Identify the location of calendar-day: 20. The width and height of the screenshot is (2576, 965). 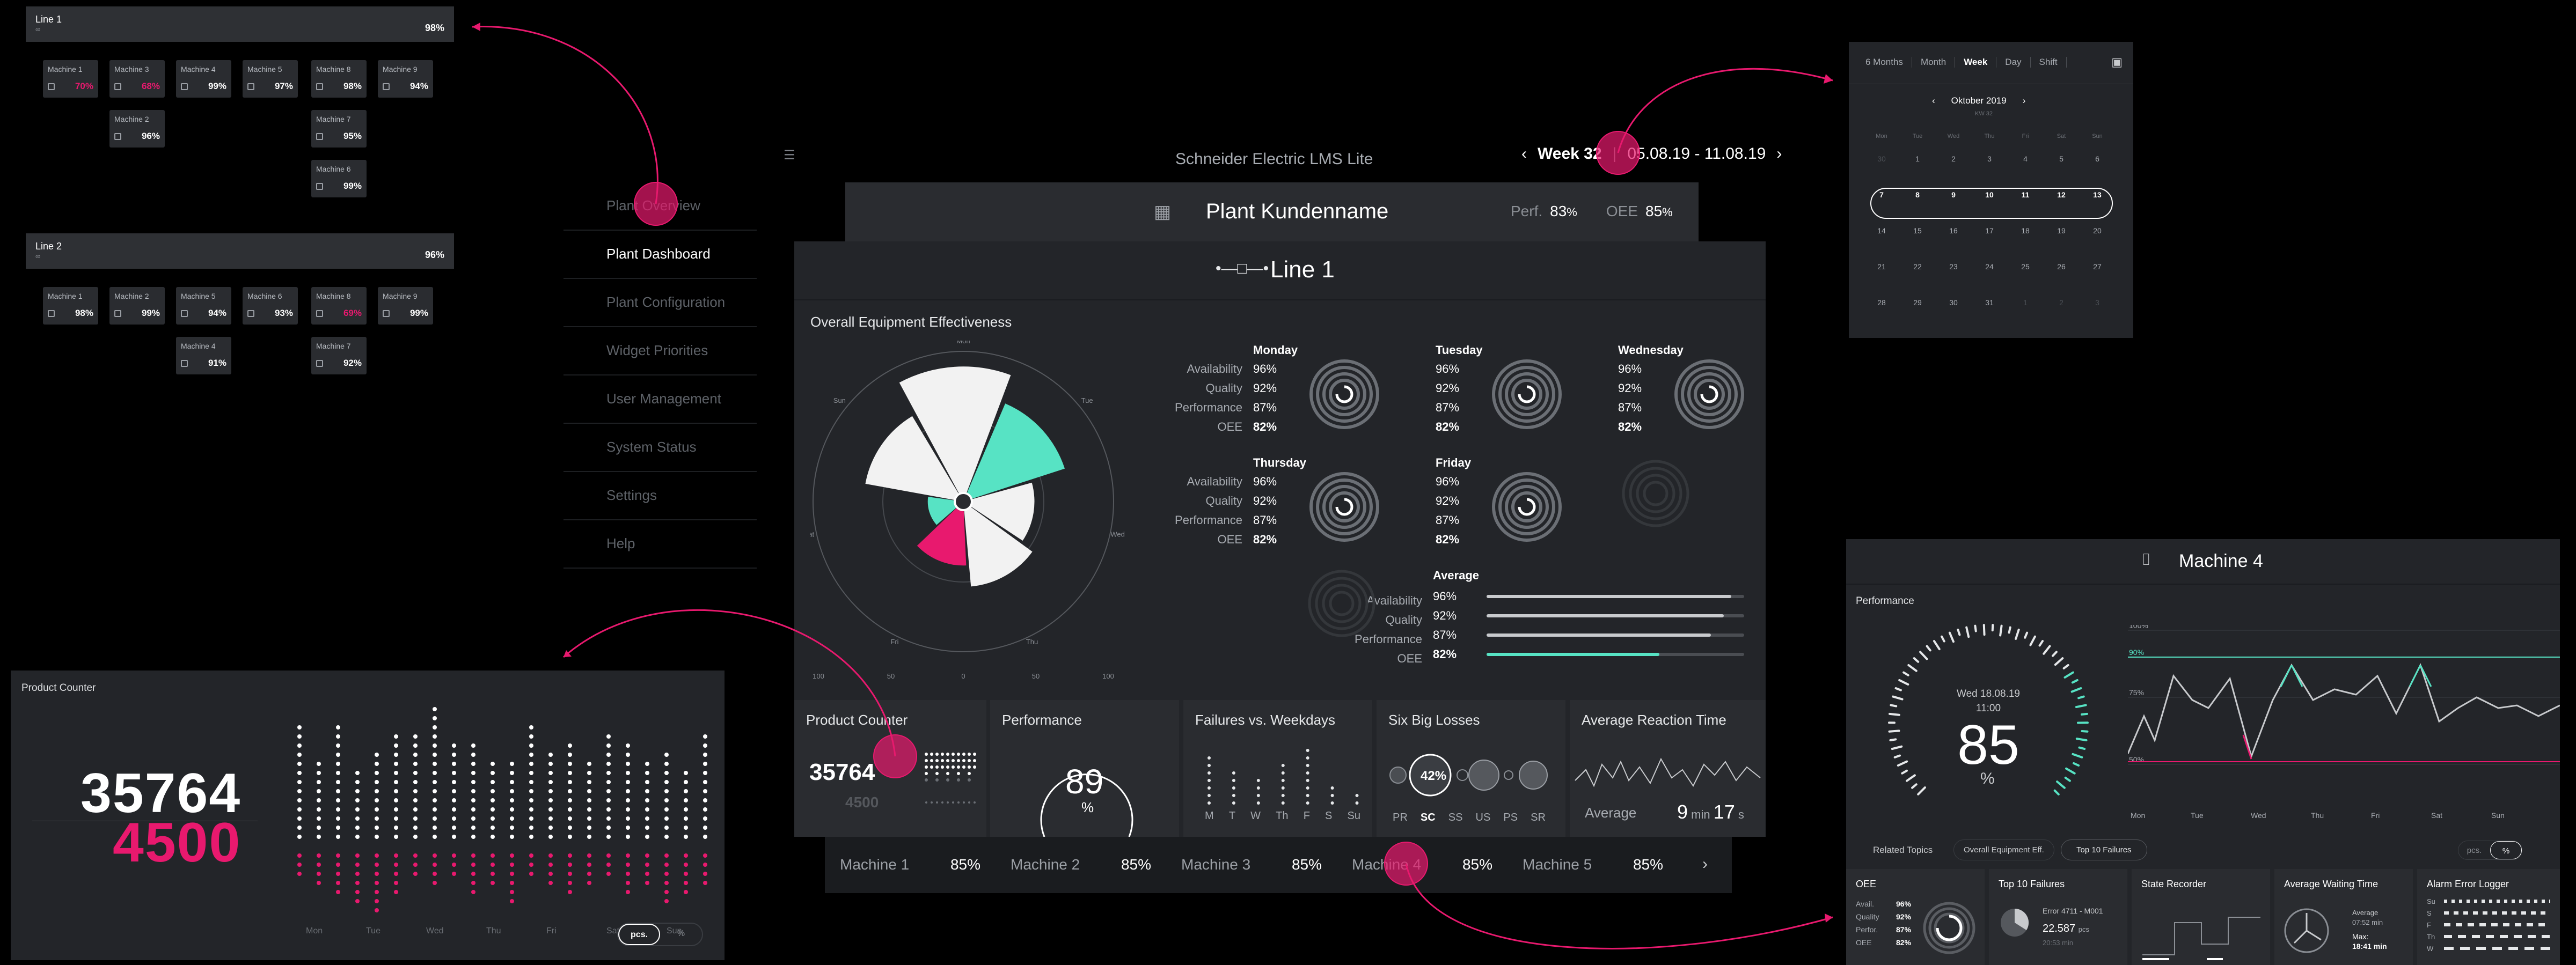
(2097, 230).